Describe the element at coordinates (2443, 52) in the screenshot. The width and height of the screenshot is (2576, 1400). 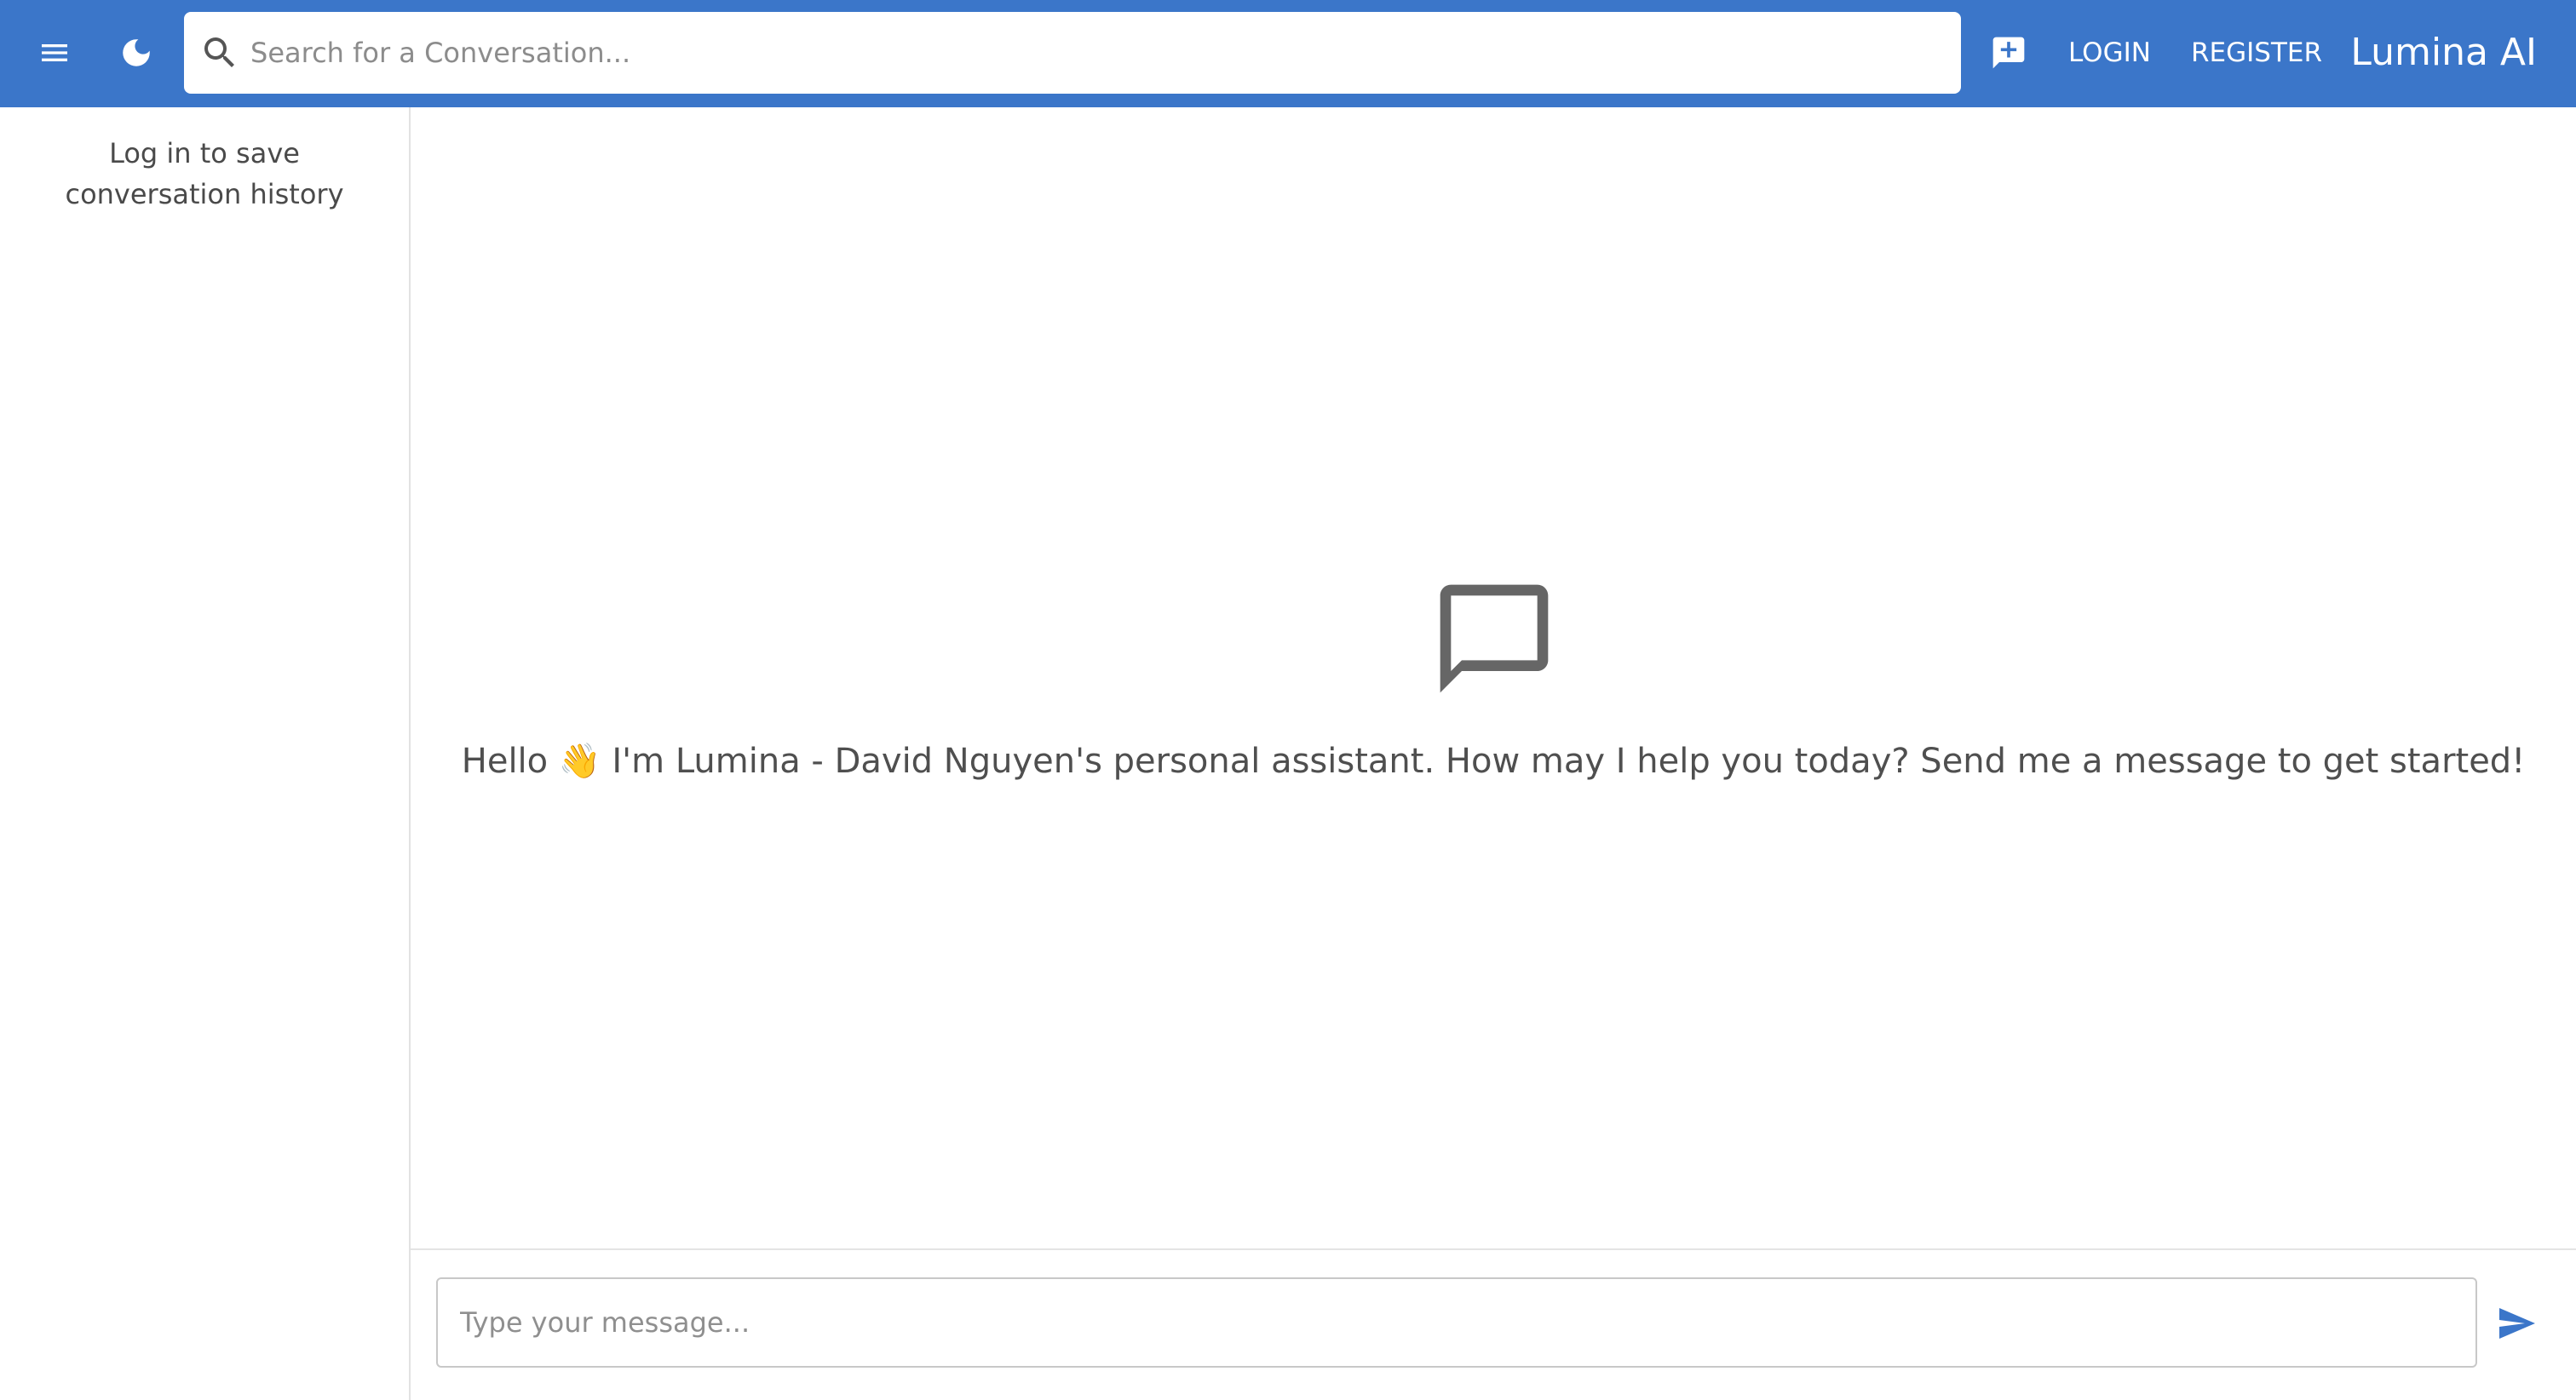
I see `brand-title: Lumina AI` at that location.